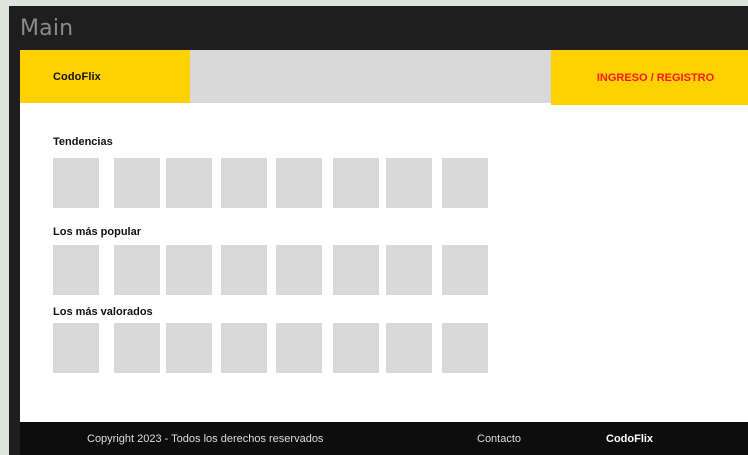 This screenshot has width=748, height=455. I want to click on brand-logo: CodoFlix, so click(77, 77).